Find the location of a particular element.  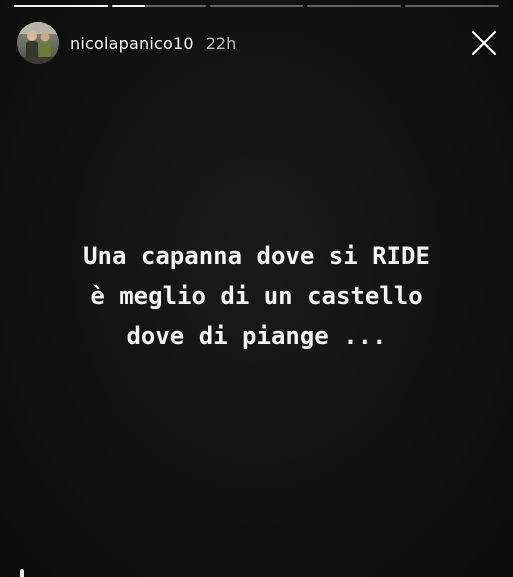

story-header: nicolapanico10 22h is located at coordinates (258, 43).